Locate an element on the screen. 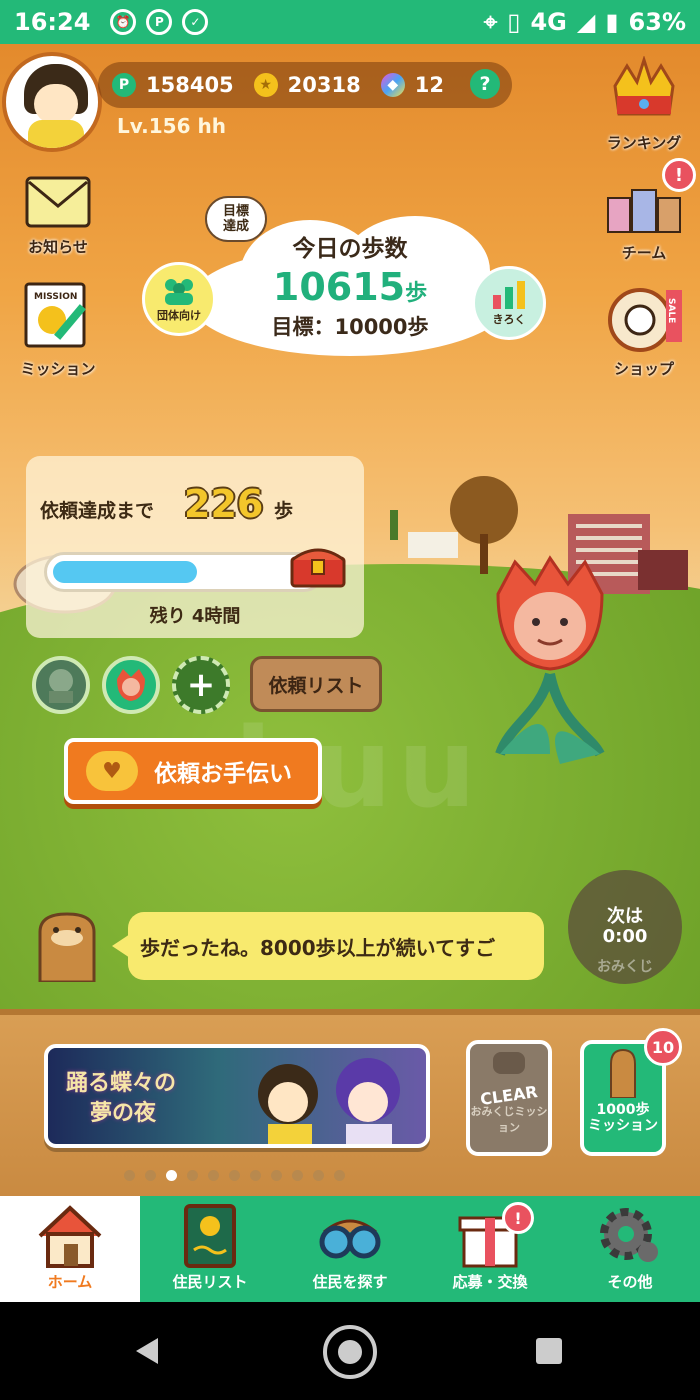 This screenshot has width=700, height=1400. user-level: Lv.156 hh is located at coordinates (171, 126).